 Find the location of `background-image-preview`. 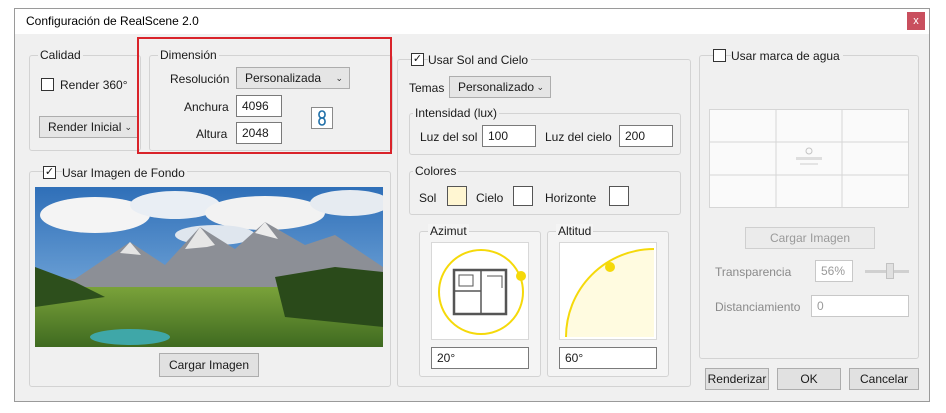

background-image-preview is located at coordinates (209, 267).